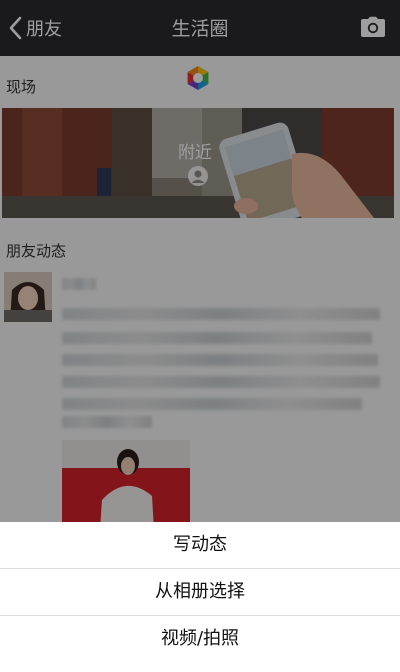 The image size is (400, 672). I want to click on video-photo-option: 视频/拍照, so click(200, 639).